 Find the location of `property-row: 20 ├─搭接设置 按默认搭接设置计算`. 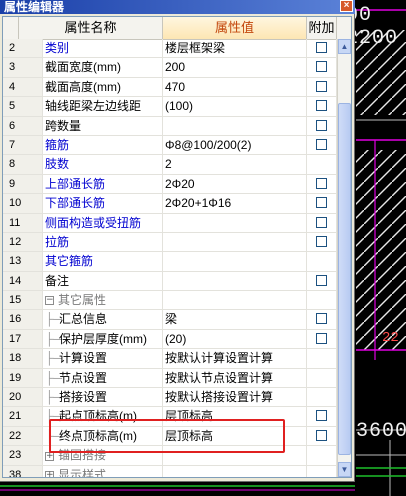

property-row: 20 ├─搭接设置 按默认搭接设置计算 is located at coordinates (170, 398).